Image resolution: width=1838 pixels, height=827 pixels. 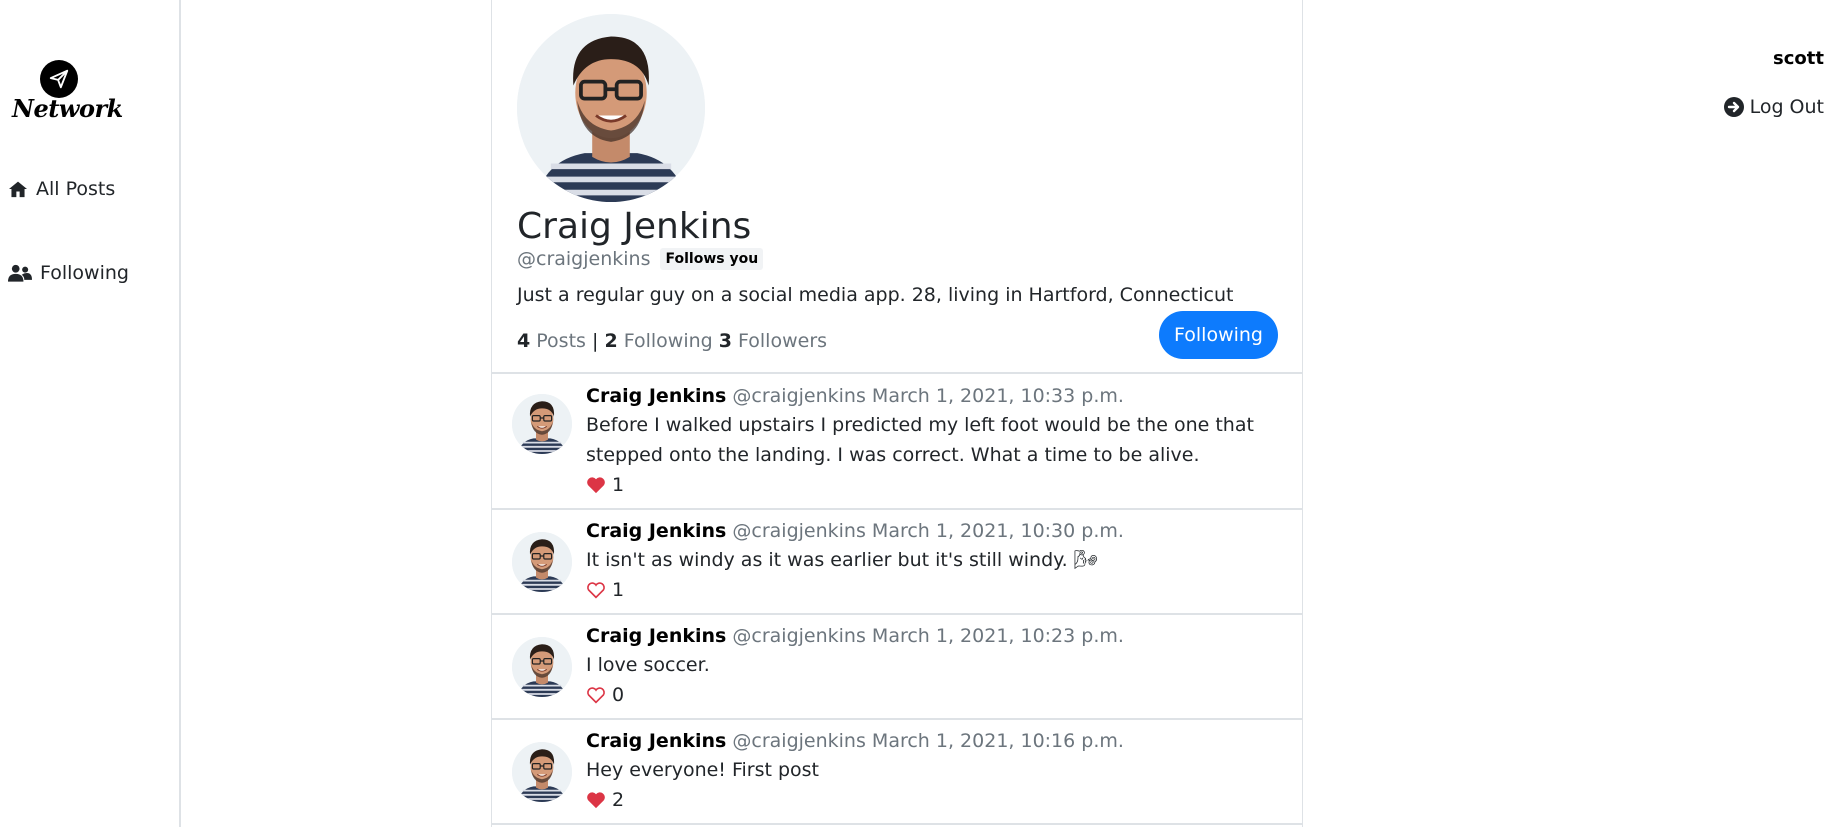 I want to click on nav-following: Following, so click(x=68, y=273).